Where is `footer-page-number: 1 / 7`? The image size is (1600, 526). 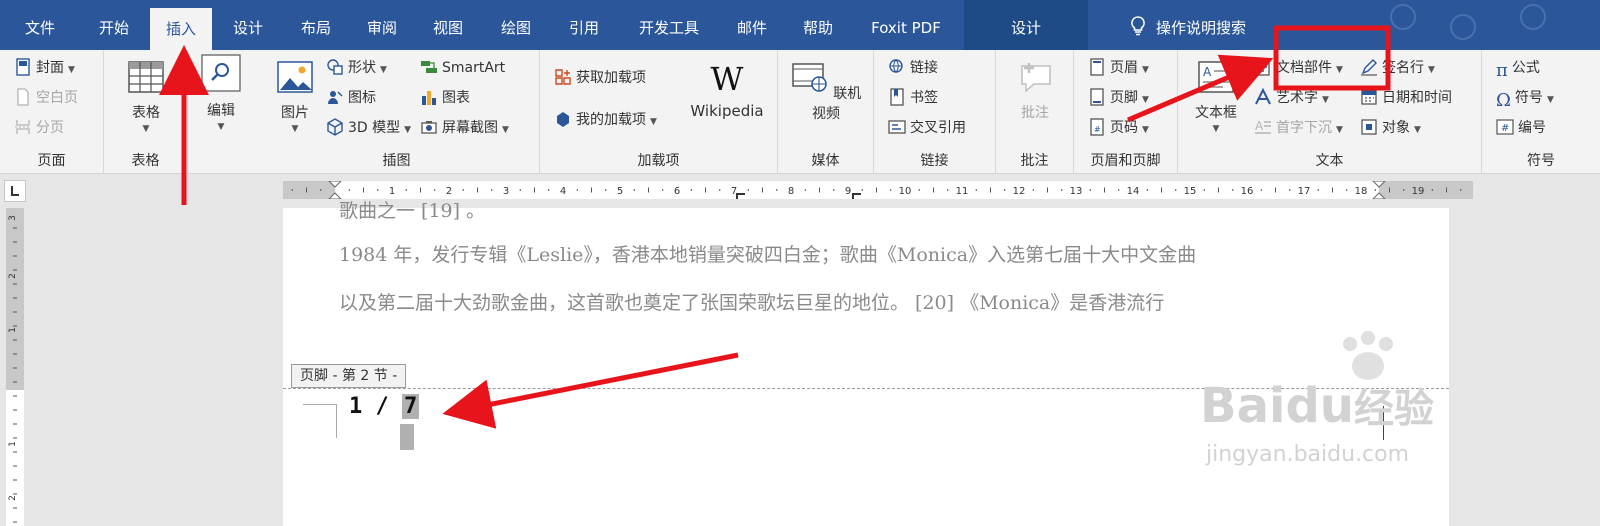 footer-page-number: 1 / 7 is located at coordinates (384, 406).